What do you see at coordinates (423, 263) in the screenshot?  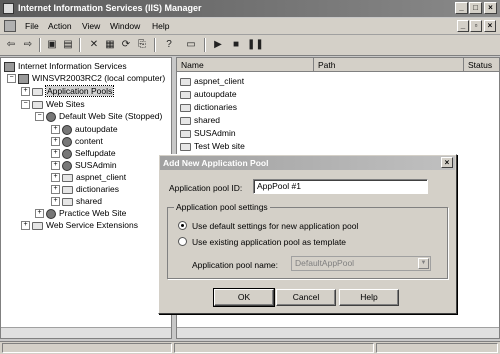 I see `chevron-down-icon: ▼` at bounding box center [423, 263].